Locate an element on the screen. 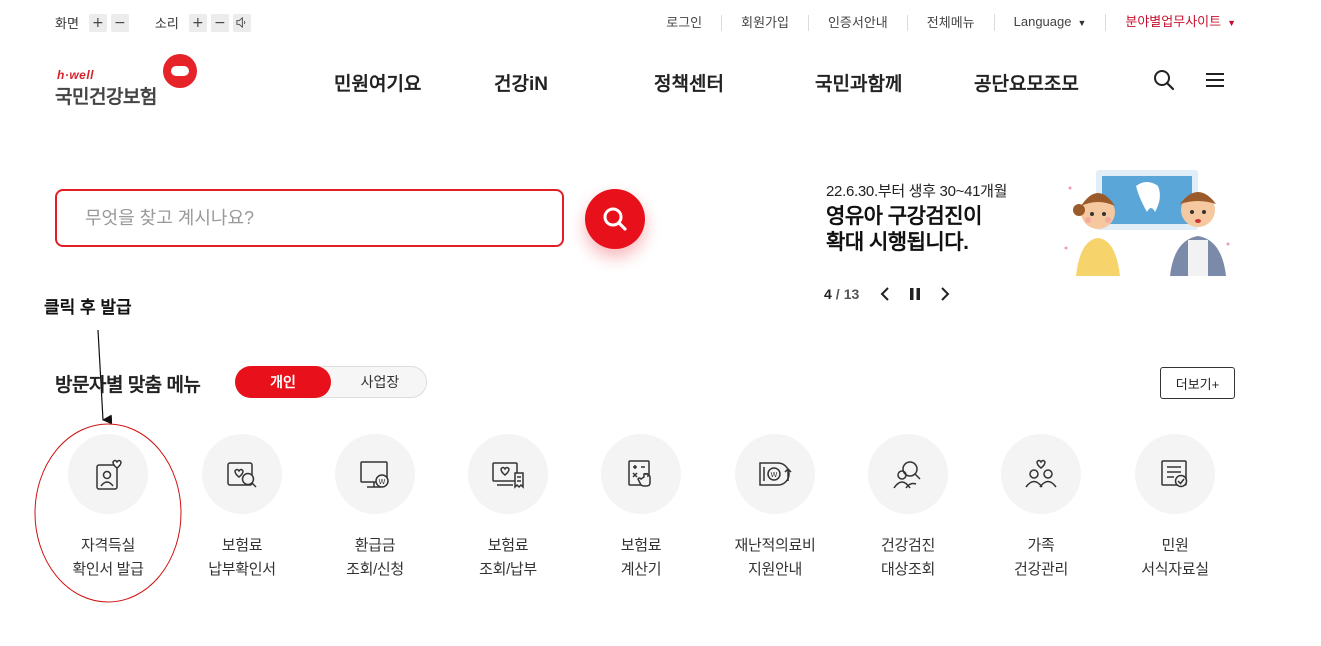 The image size is (1321, 646). medical-expense-support-icon: W is located at coordinates (775, 474).